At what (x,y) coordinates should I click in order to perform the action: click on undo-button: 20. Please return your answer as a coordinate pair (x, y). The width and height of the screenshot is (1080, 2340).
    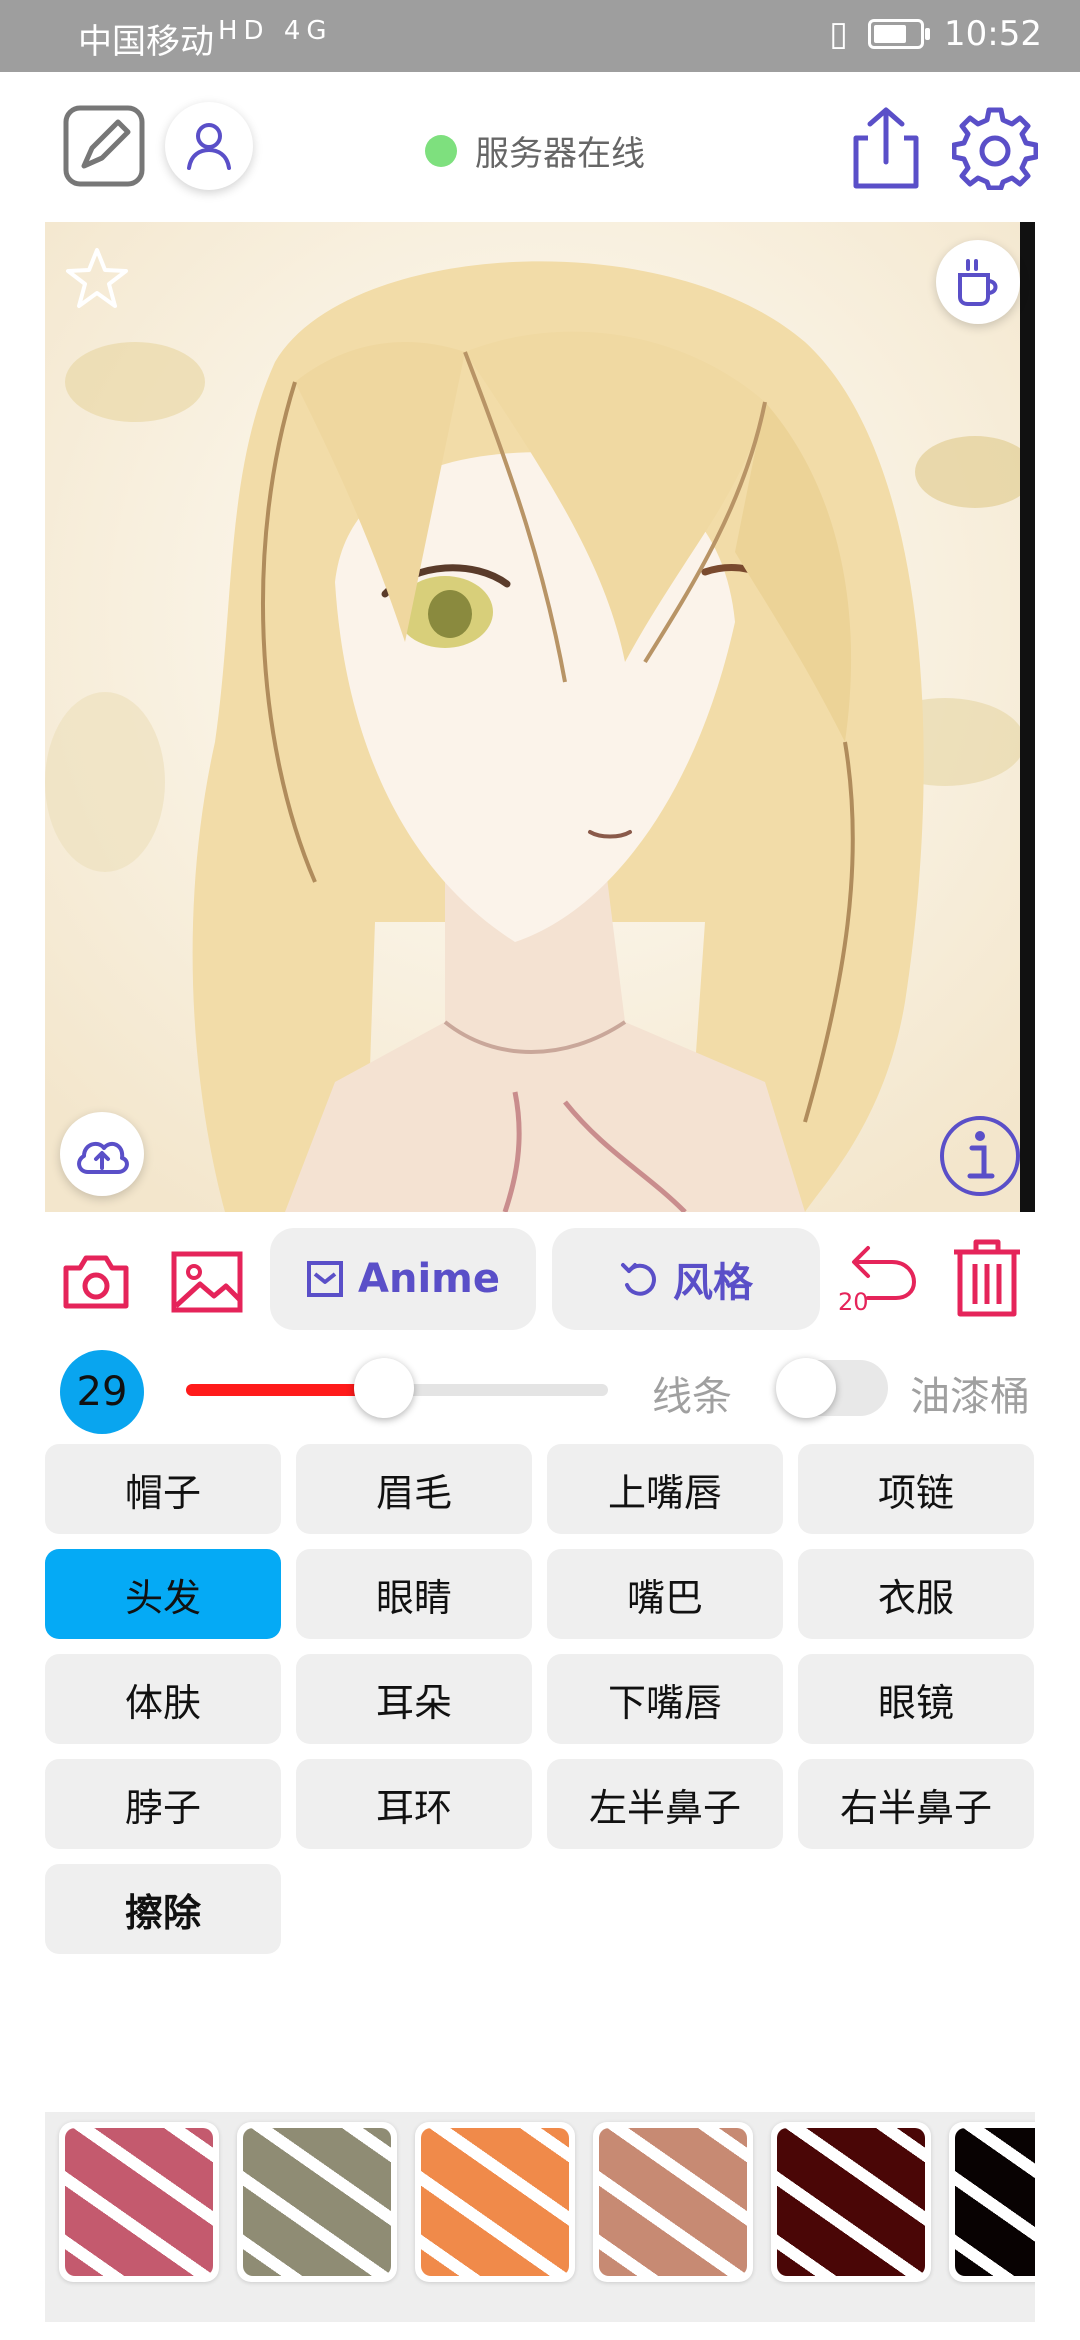
    Looking at the image, I should click on (878, 1279).